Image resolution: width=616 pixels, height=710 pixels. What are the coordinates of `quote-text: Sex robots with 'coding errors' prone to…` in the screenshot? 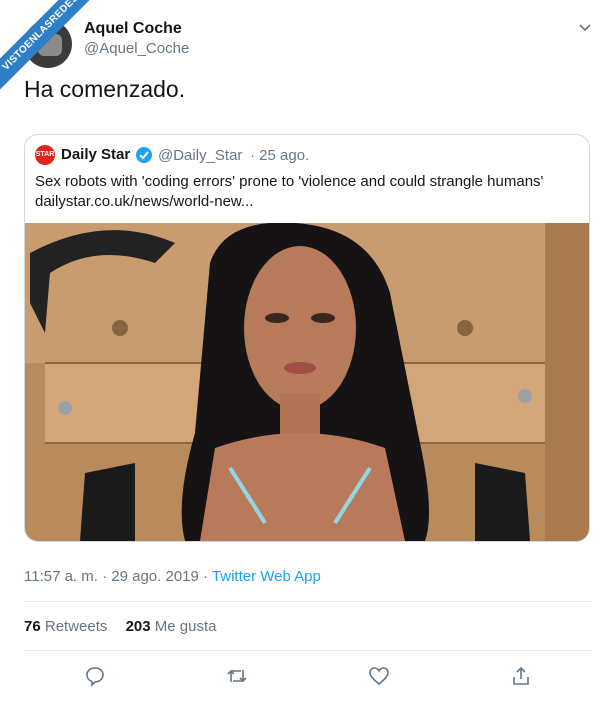 It's located at (289, 181).